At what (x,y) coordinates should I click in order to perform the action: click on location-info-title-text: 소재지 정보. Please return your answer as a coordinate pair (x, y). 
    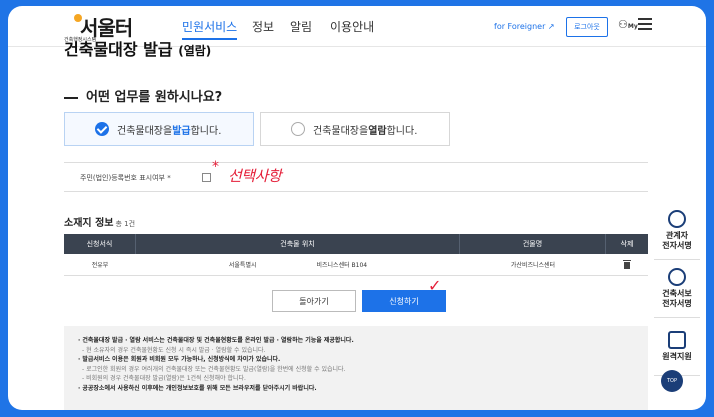
    Looking at the image, I should click on (89, 223).